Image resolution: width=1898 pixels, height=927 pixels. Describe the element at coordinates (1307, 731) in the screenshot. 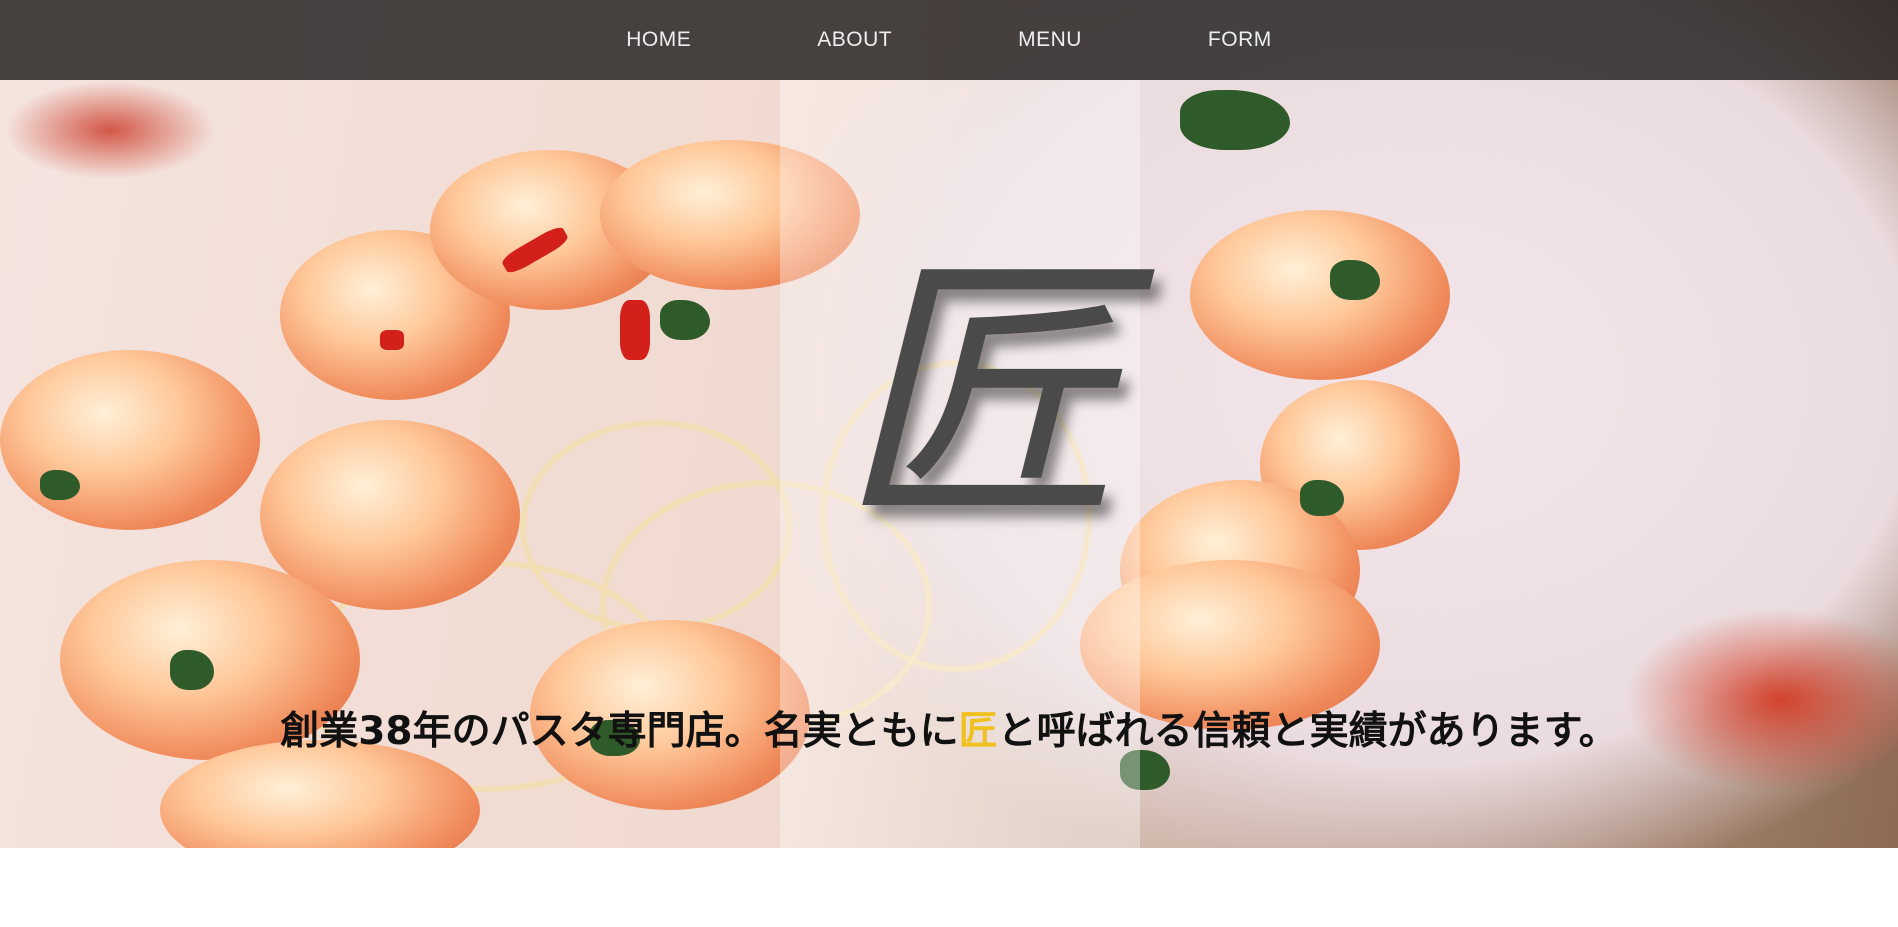

I see `tagline-text-after: と呼ばれる信頼と実績があります。` at that location.